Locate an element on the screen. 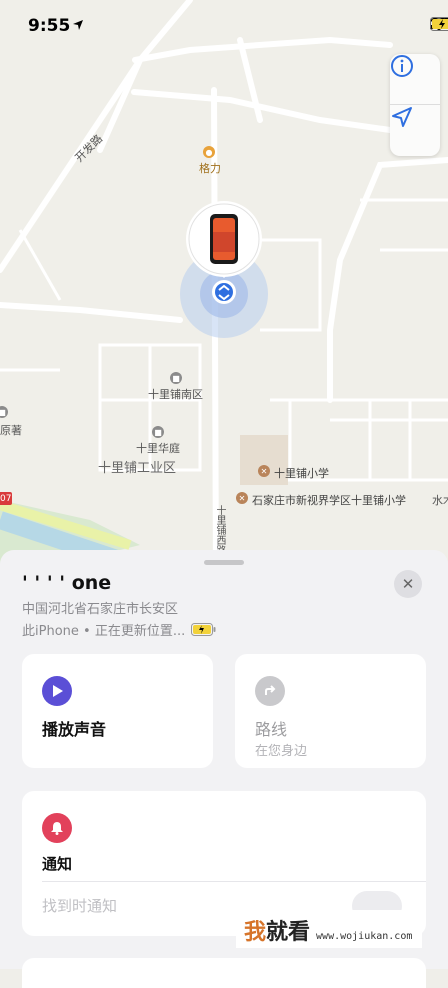 The image size is (448, 988). map-label-shilipu-huating: 十里华庭 is located at coordinates (158, 448).